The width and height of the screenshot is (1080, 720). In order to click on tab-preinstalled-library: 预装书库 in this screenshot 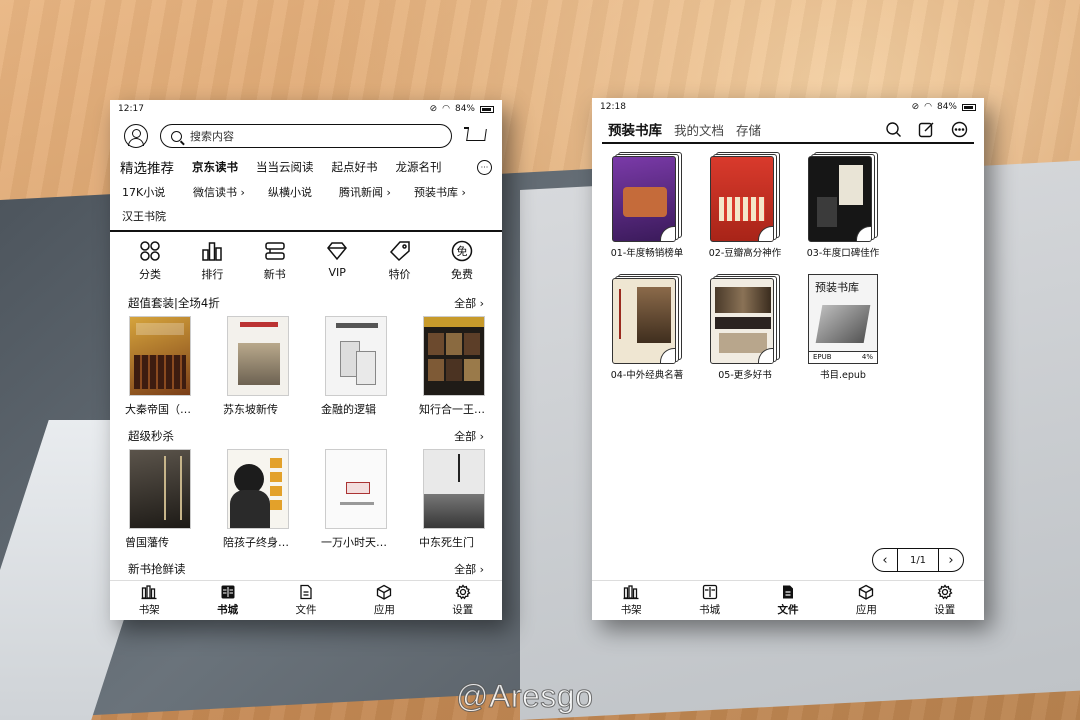, I will do `click(635, 129)`.